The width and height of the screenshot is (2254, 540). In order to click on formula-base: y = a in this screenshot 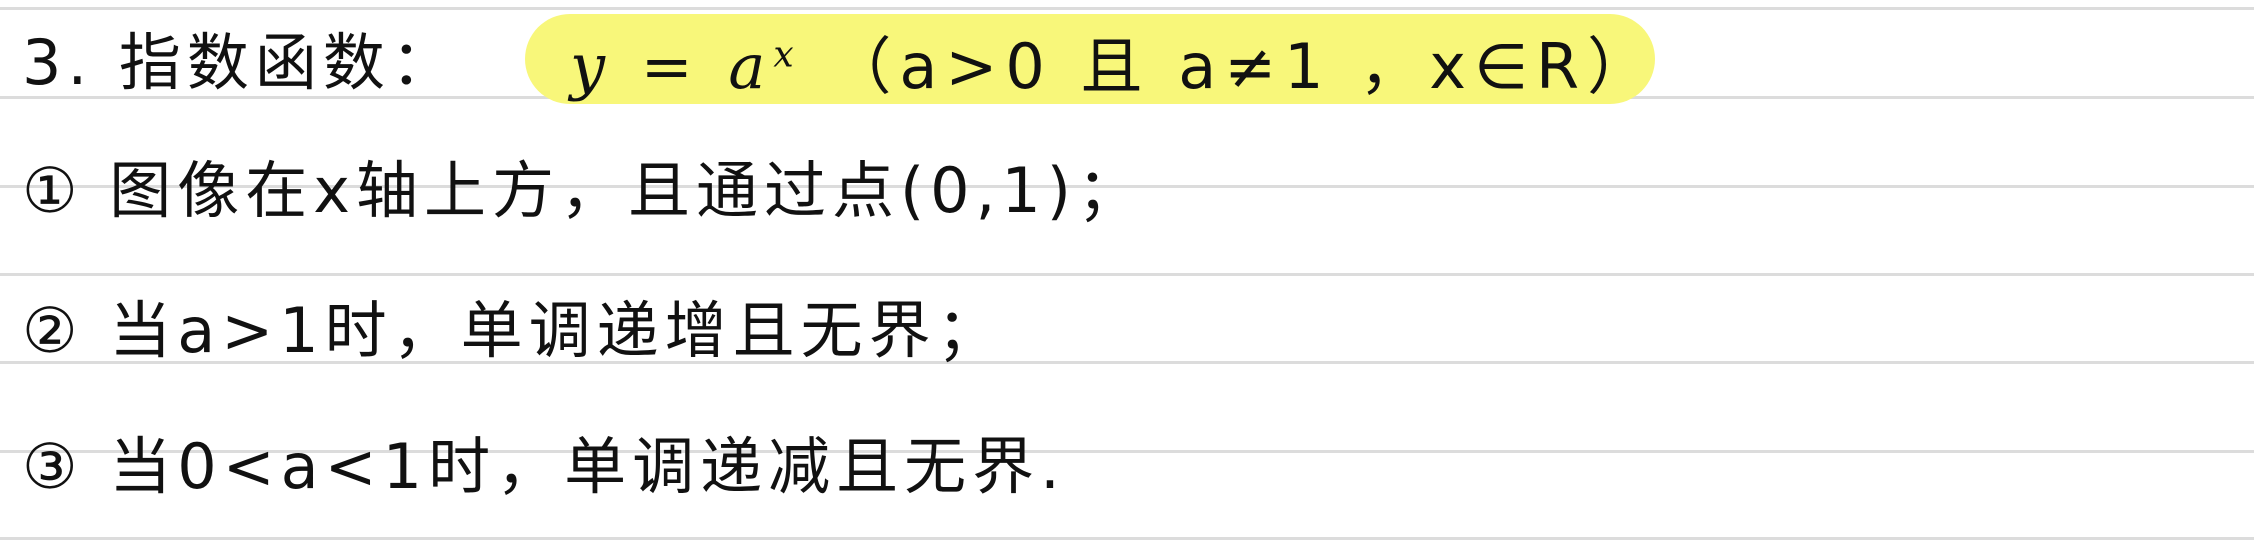, I will do `click(672, 66)`.